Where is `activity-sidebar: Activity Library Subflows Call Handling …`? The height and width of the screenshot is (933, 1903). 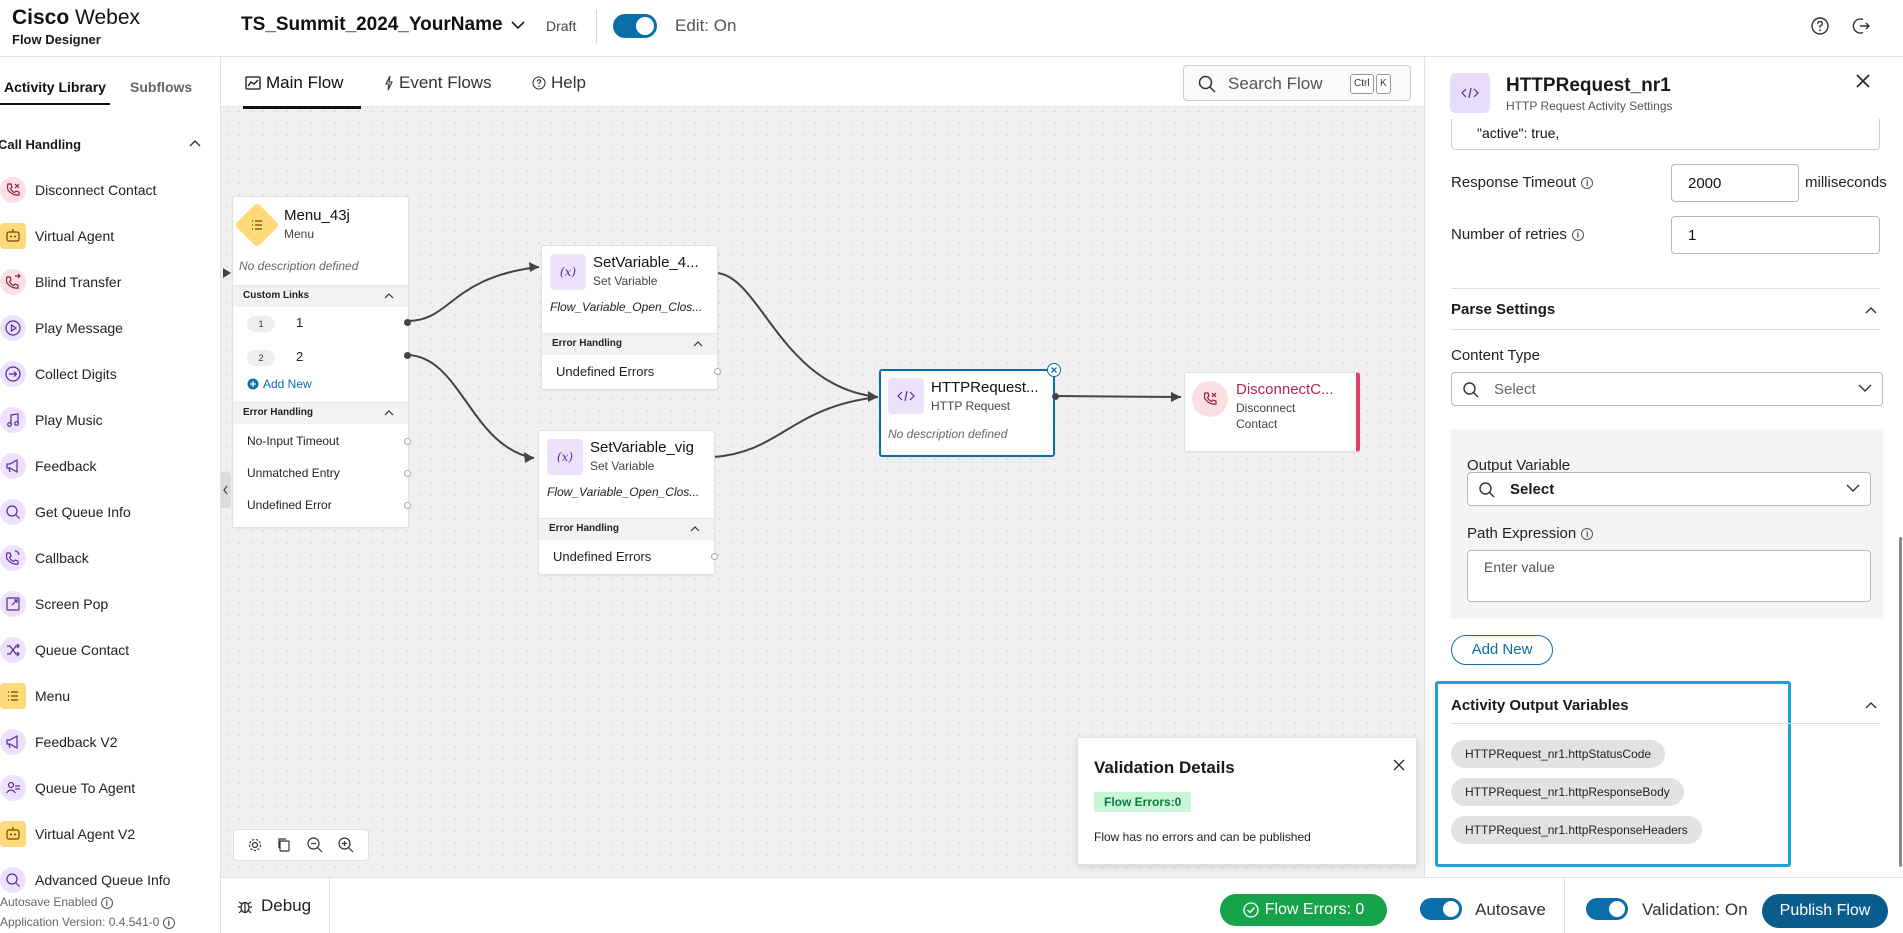
activity-sidebar: Activity Library Subflows Call Handling … is located at coordinates (110, 495).